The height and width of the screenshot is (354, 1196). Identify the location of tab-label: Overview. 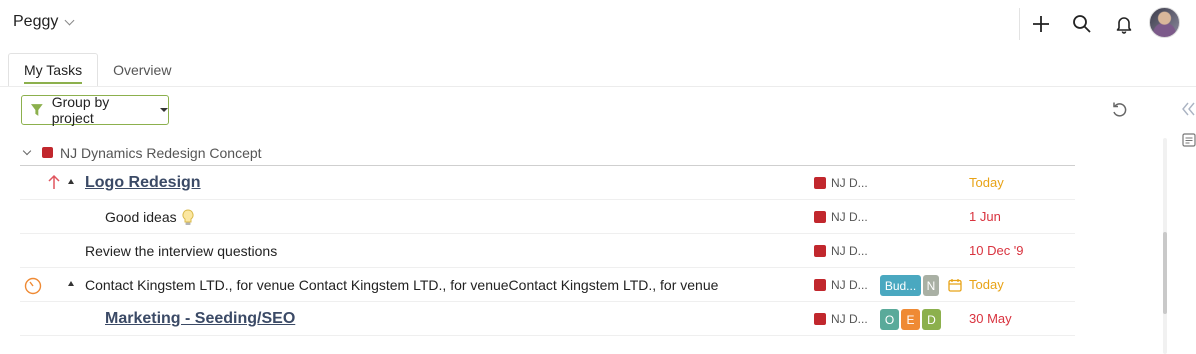
(142, 70).